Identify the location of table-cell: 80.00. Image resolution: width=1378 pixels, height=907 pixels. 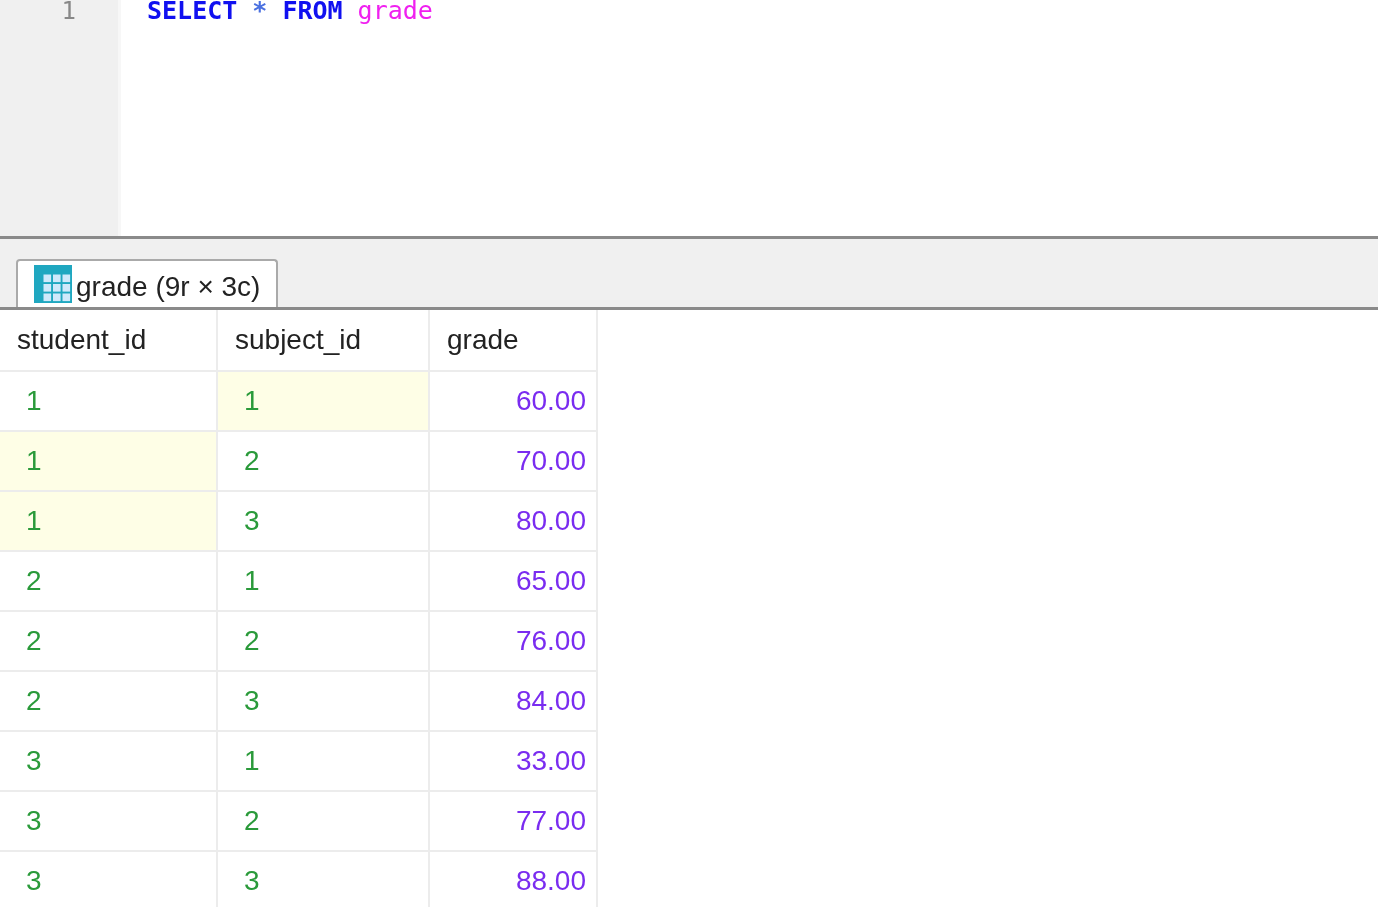
(514, 522).